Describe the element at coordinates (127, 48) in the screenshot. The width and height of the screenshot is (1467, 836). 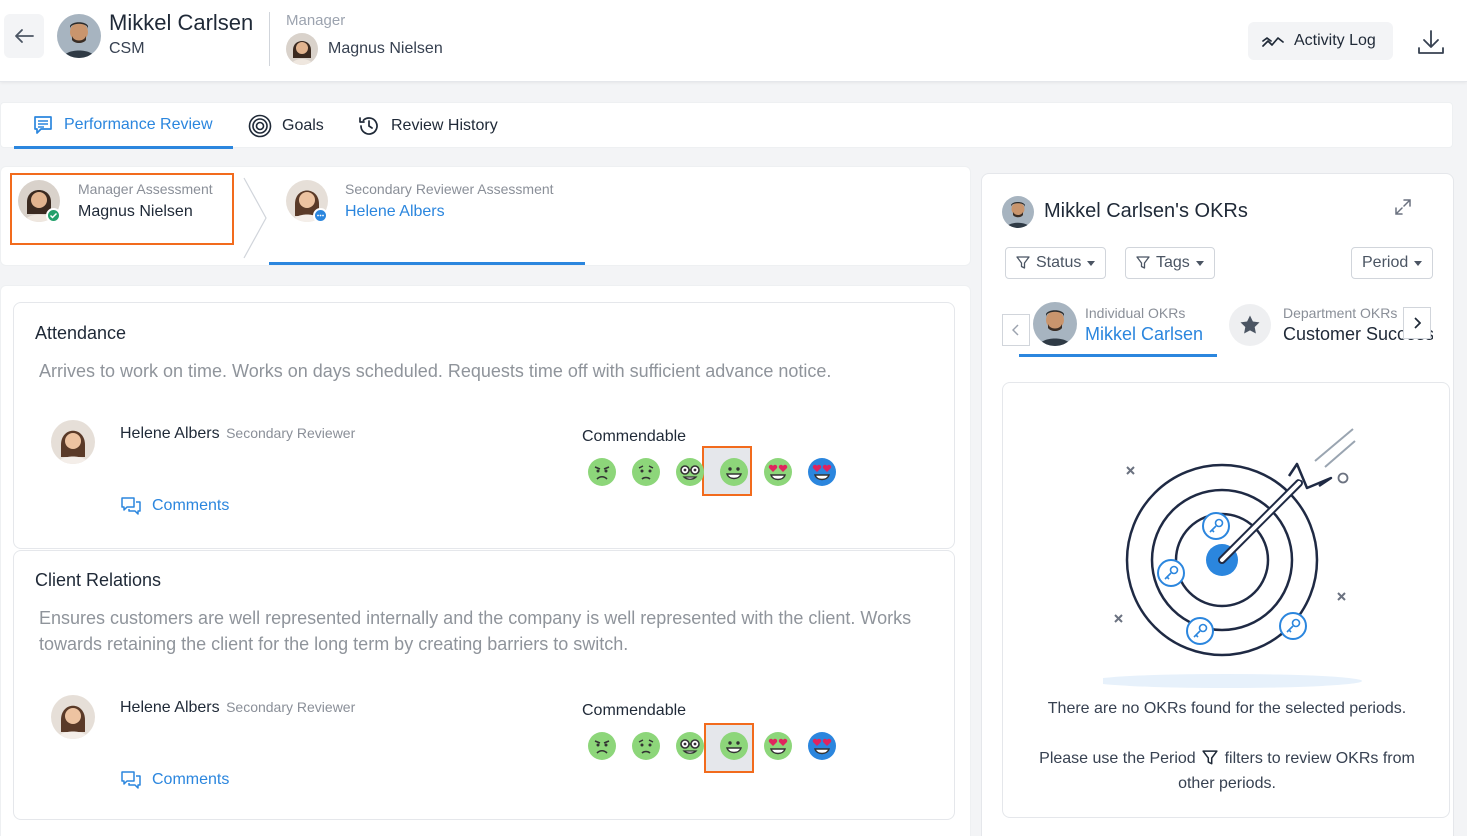
I see `employee-role: CSM` at that location.